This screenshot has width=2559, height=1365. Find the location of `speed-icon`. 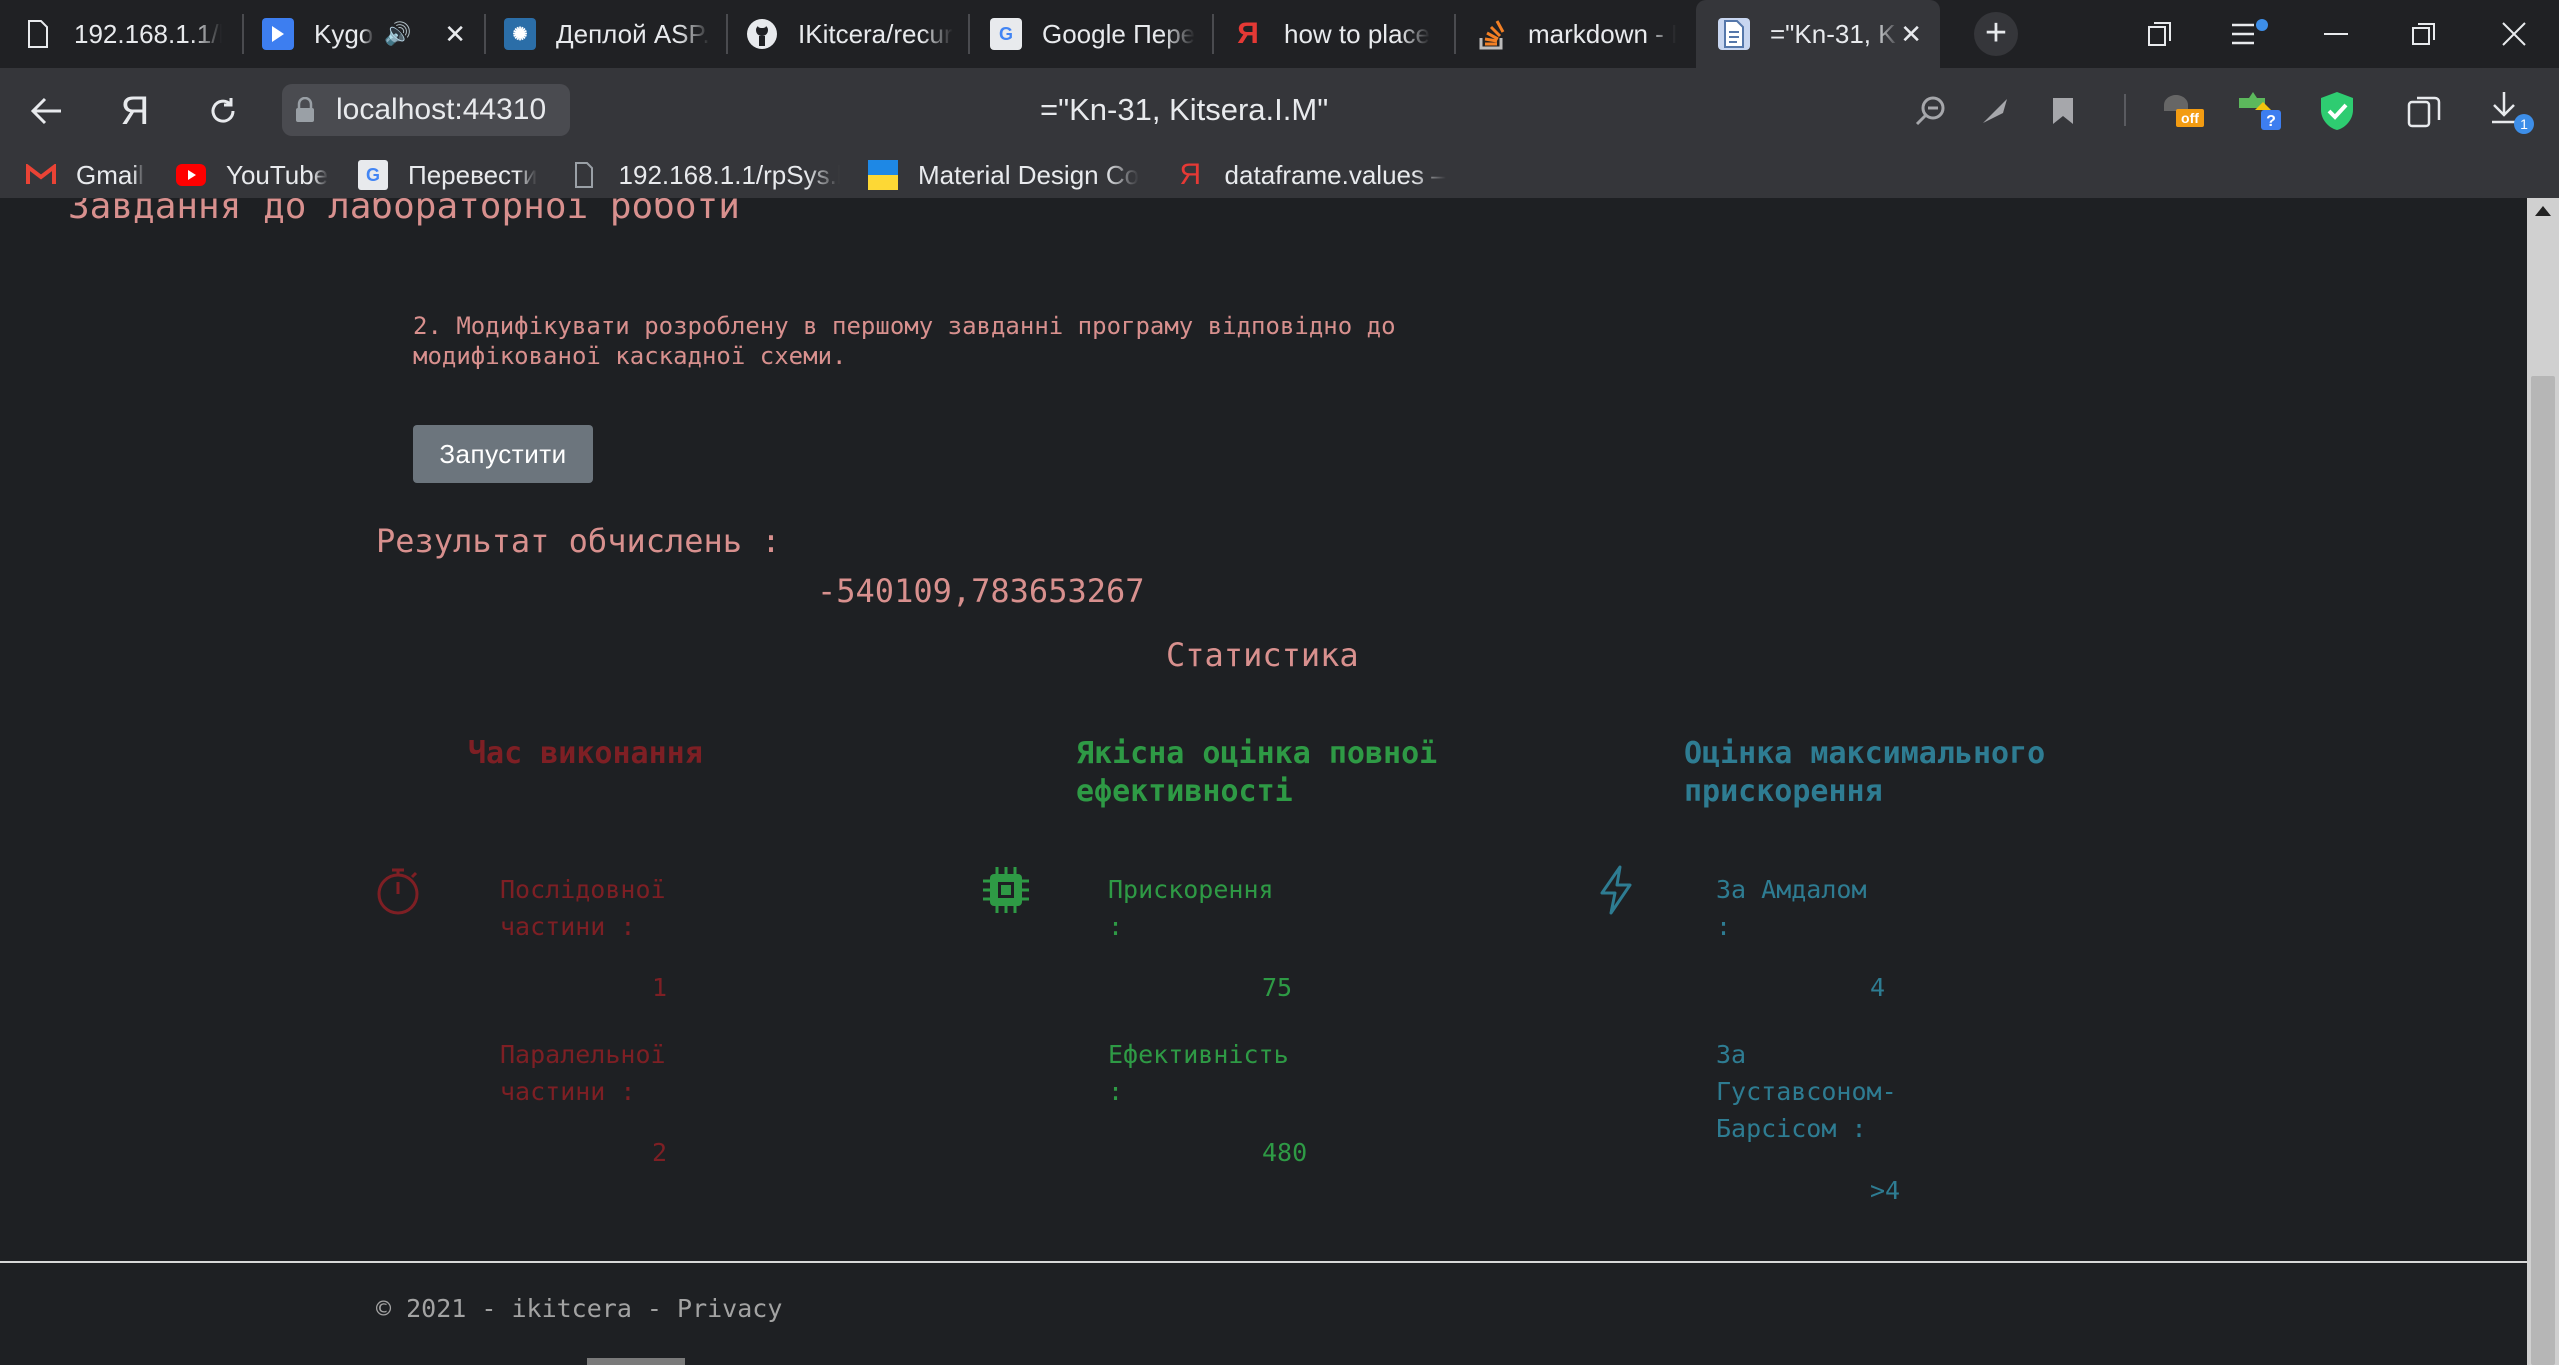

speed-icon is located at coordinates (1995, 111).